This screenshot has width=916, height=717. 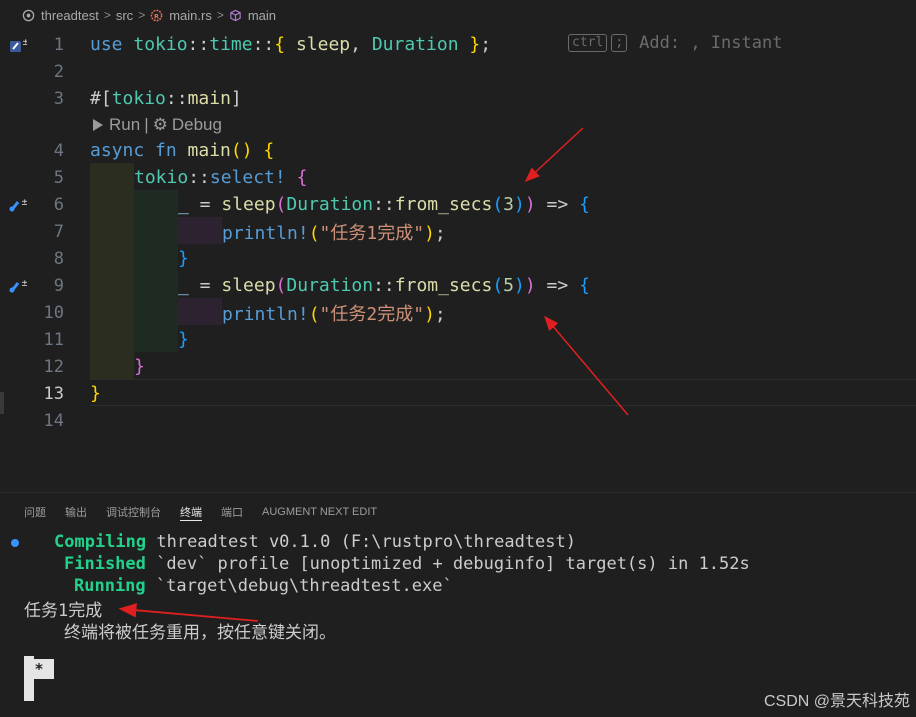 I want to click on codelens: Run | ⚙ Debug, so click(x=156, y=125).